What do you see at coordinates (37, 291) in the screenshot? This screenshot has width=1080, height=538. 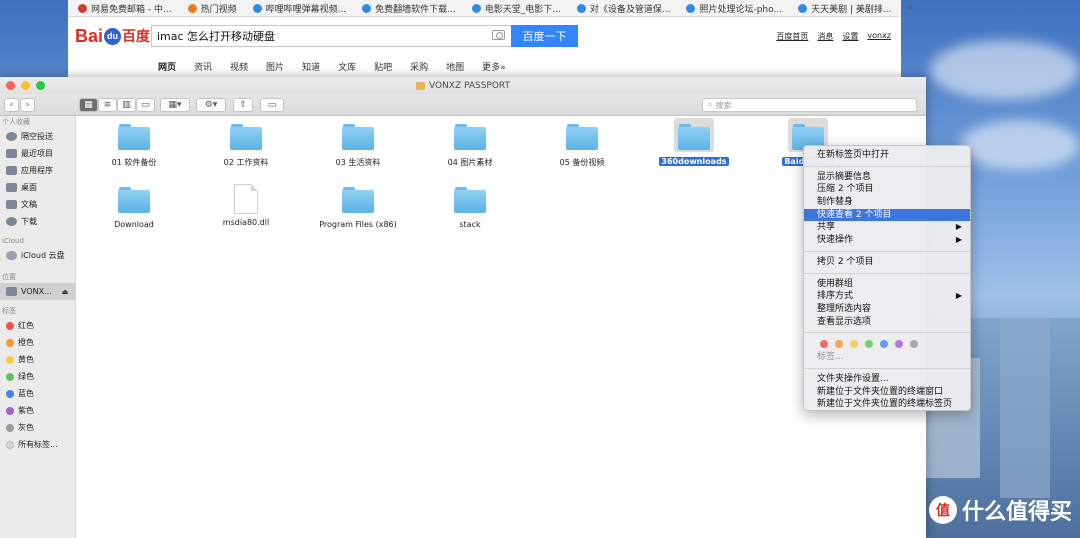 I see `sidebar-item-drive: VONX... ⏏` at bounding box center [37, 291].